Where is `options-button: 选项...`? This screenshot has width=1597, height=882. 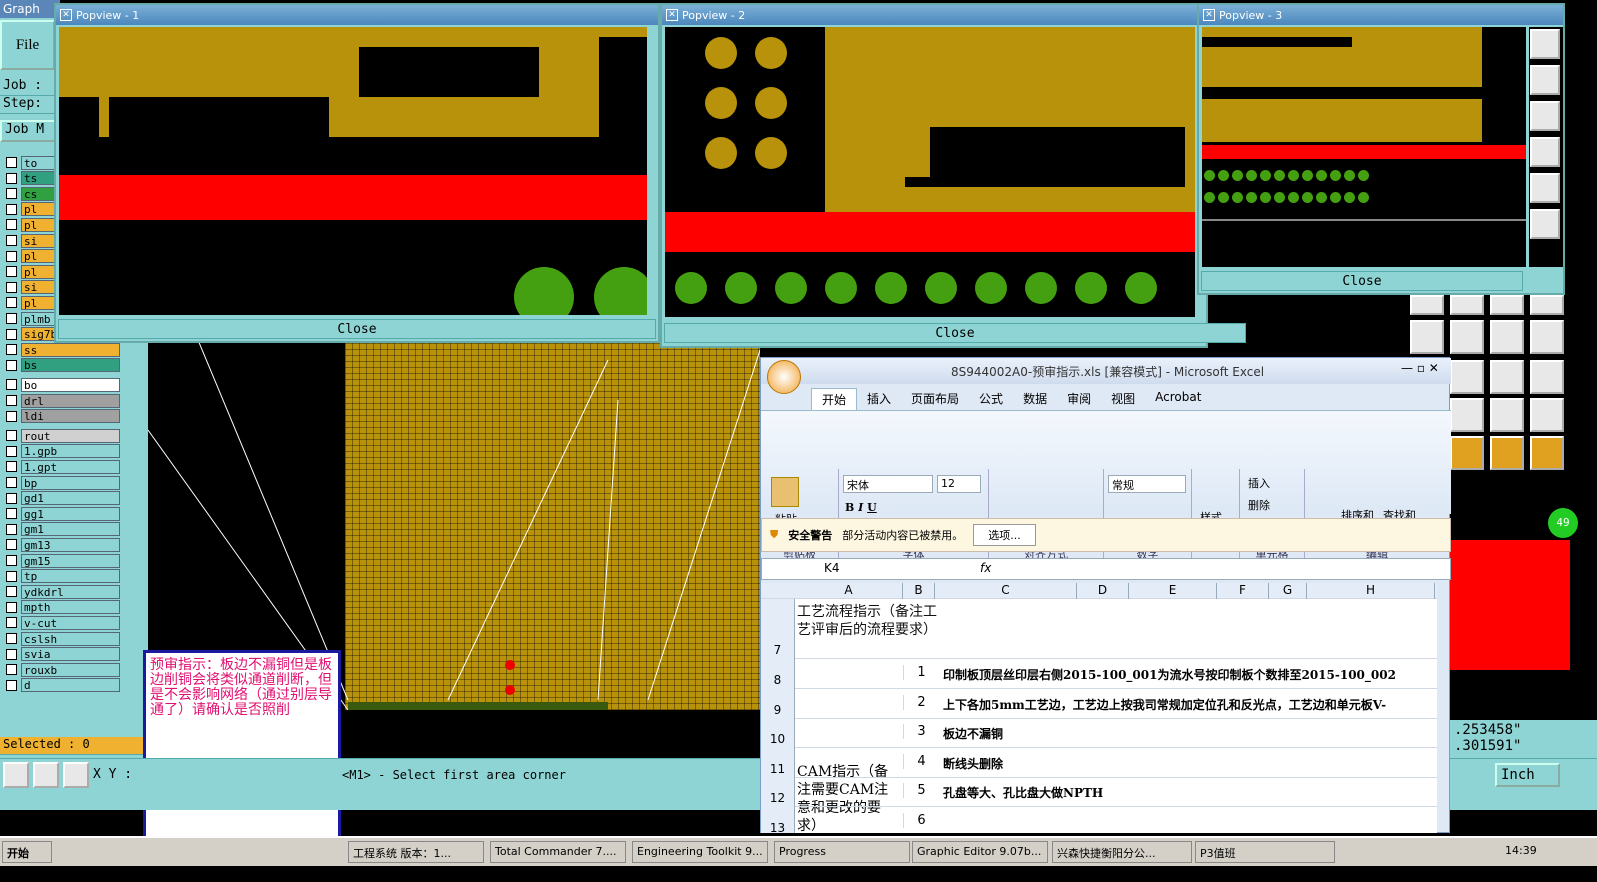
options-button: 选项... is located at coordinates (1004, 535).